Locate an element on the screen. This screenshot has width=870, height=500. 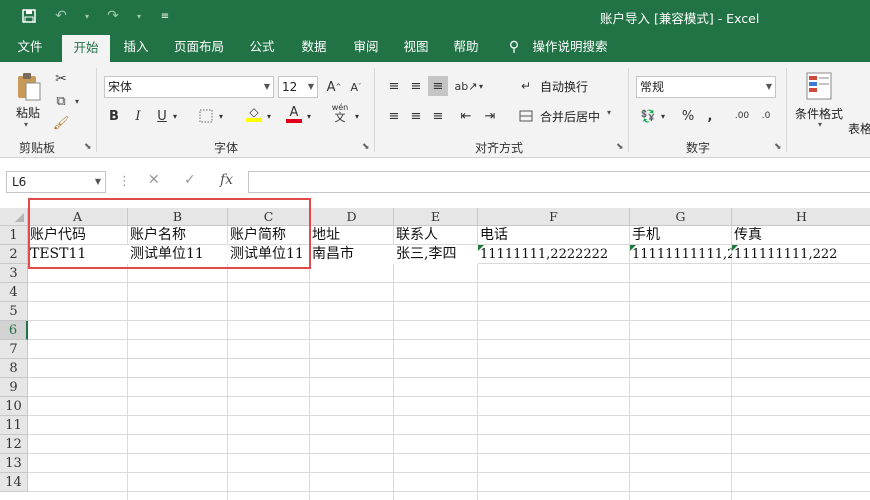
cell-c1: 账户简称 is located at coordinates (269, 235).